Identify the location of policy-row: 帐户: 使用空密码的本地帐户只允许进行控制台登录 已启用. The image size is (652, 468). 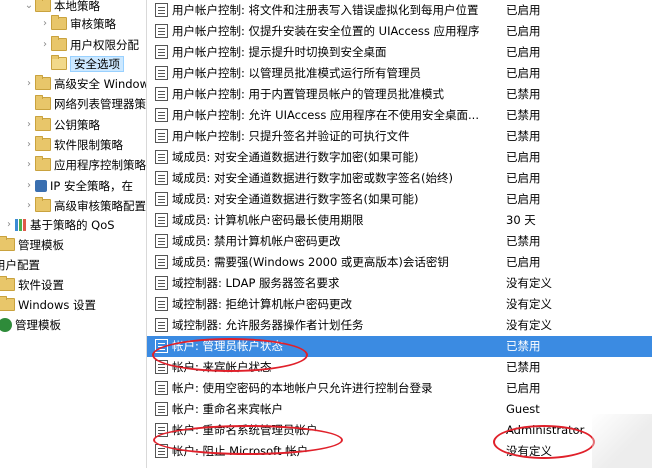
(399, 388).